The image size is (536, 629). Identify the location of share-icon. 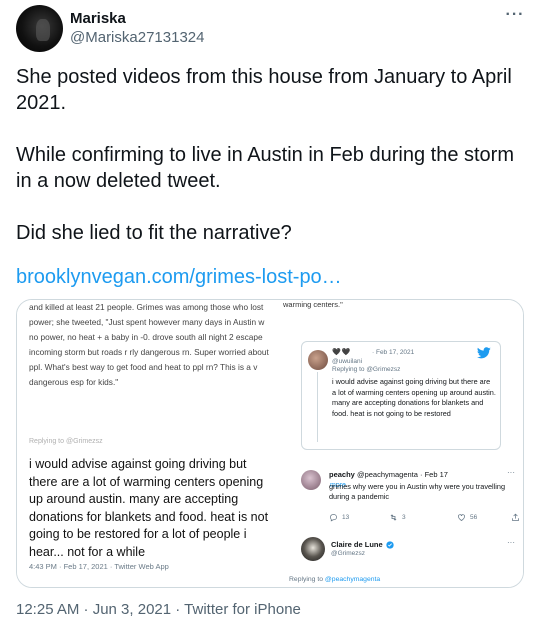
(515, 517).